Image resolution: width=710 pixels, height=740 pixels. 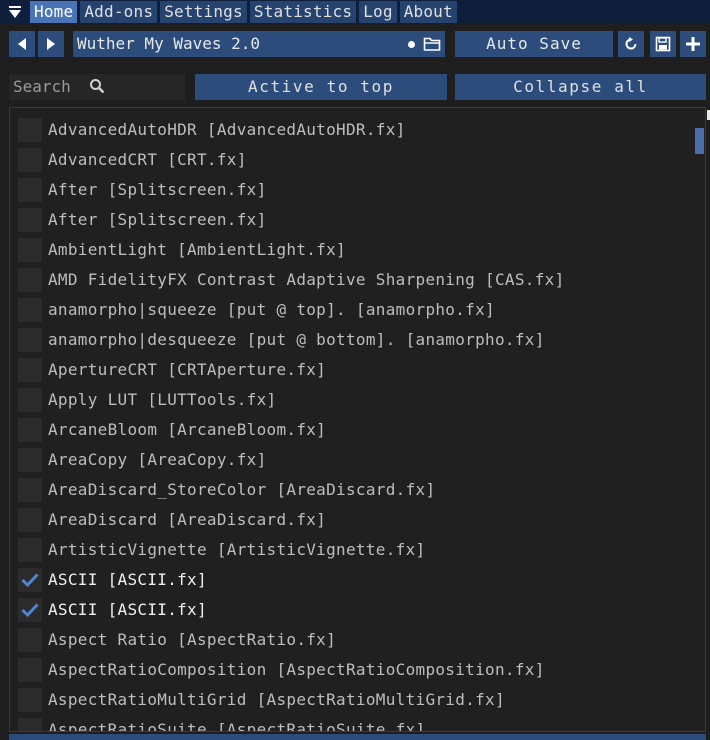 I want to click on effect-label: ApertureCRT [CRTAperture.fx], so click(x=187, y=369).